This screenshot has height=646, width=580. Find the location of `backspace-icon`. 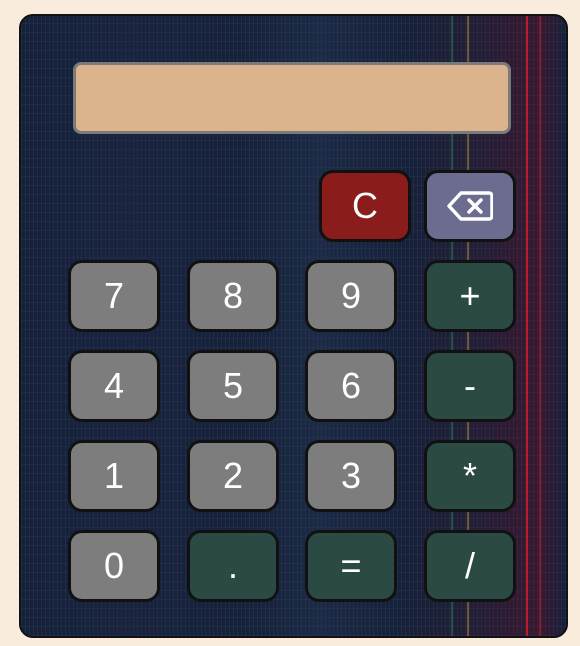

backspace-icon is located at coordinates (470, 206).